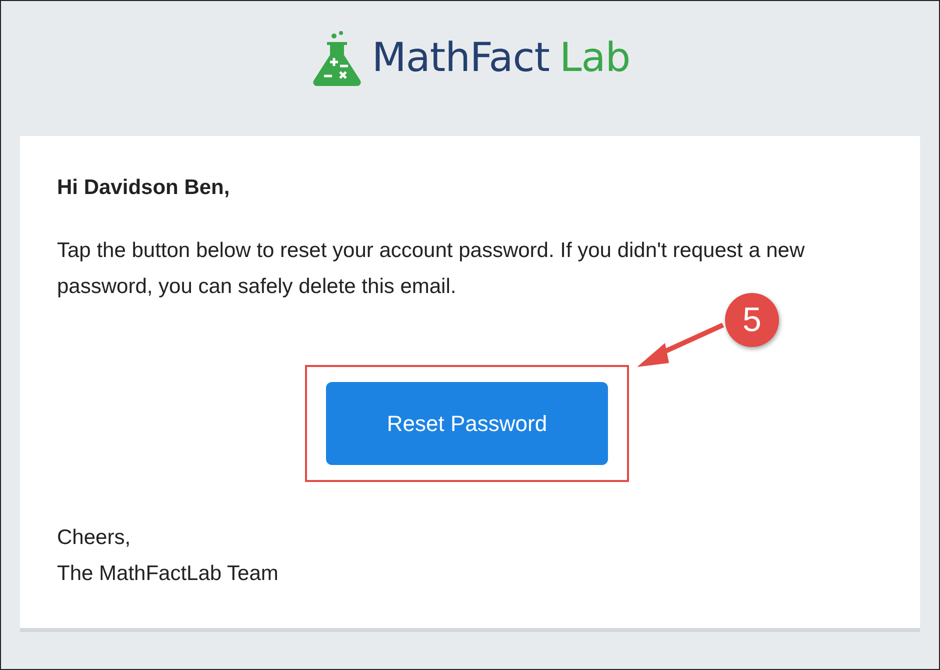 This screenshot has height=670, width=940. I want to click on greeting-text: Hi Davidson Ben,, so click(144, 188).